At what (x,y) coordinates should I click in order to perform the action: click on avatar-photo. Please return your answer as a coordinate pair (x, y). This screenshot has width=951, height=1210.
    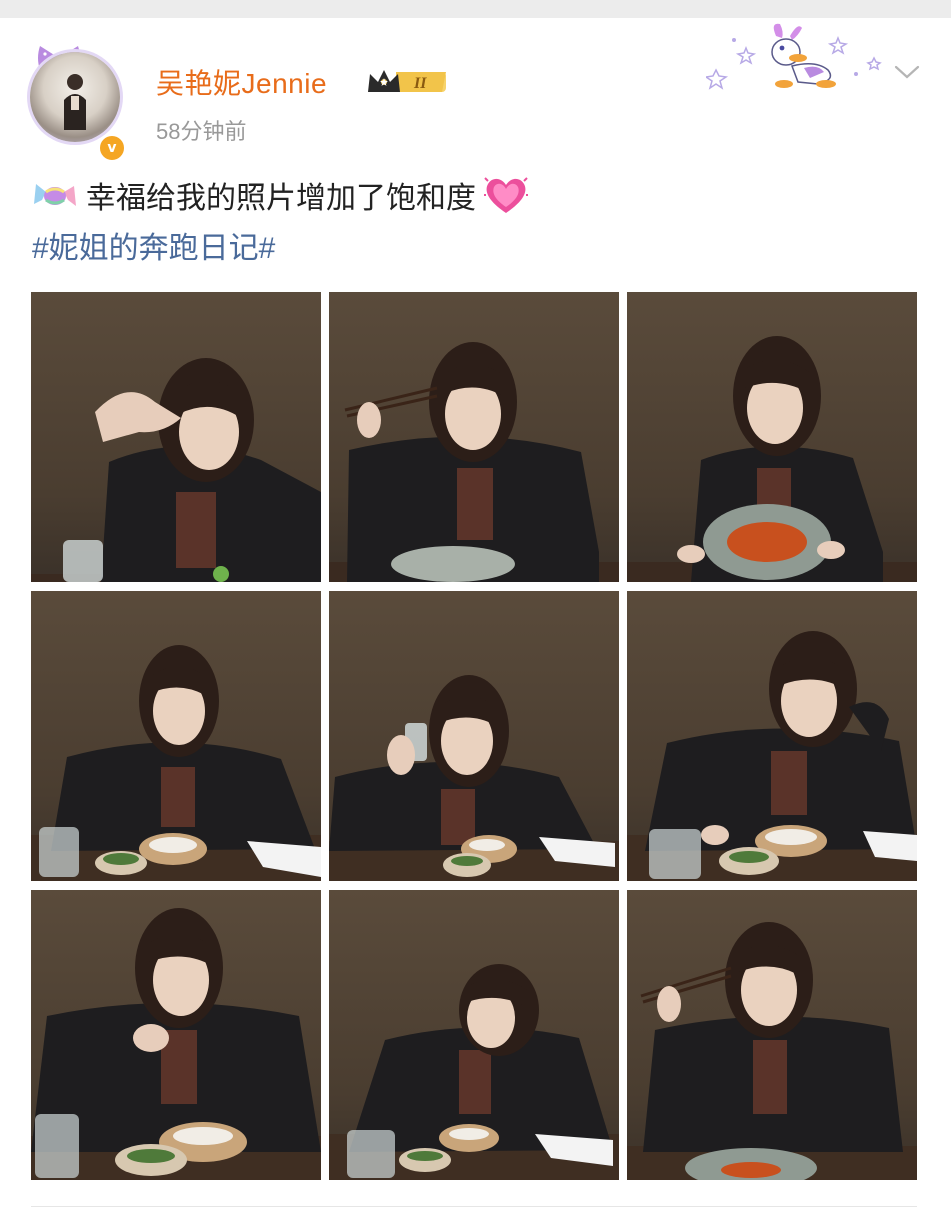
    Looking at the image, I should click on (75, 97).